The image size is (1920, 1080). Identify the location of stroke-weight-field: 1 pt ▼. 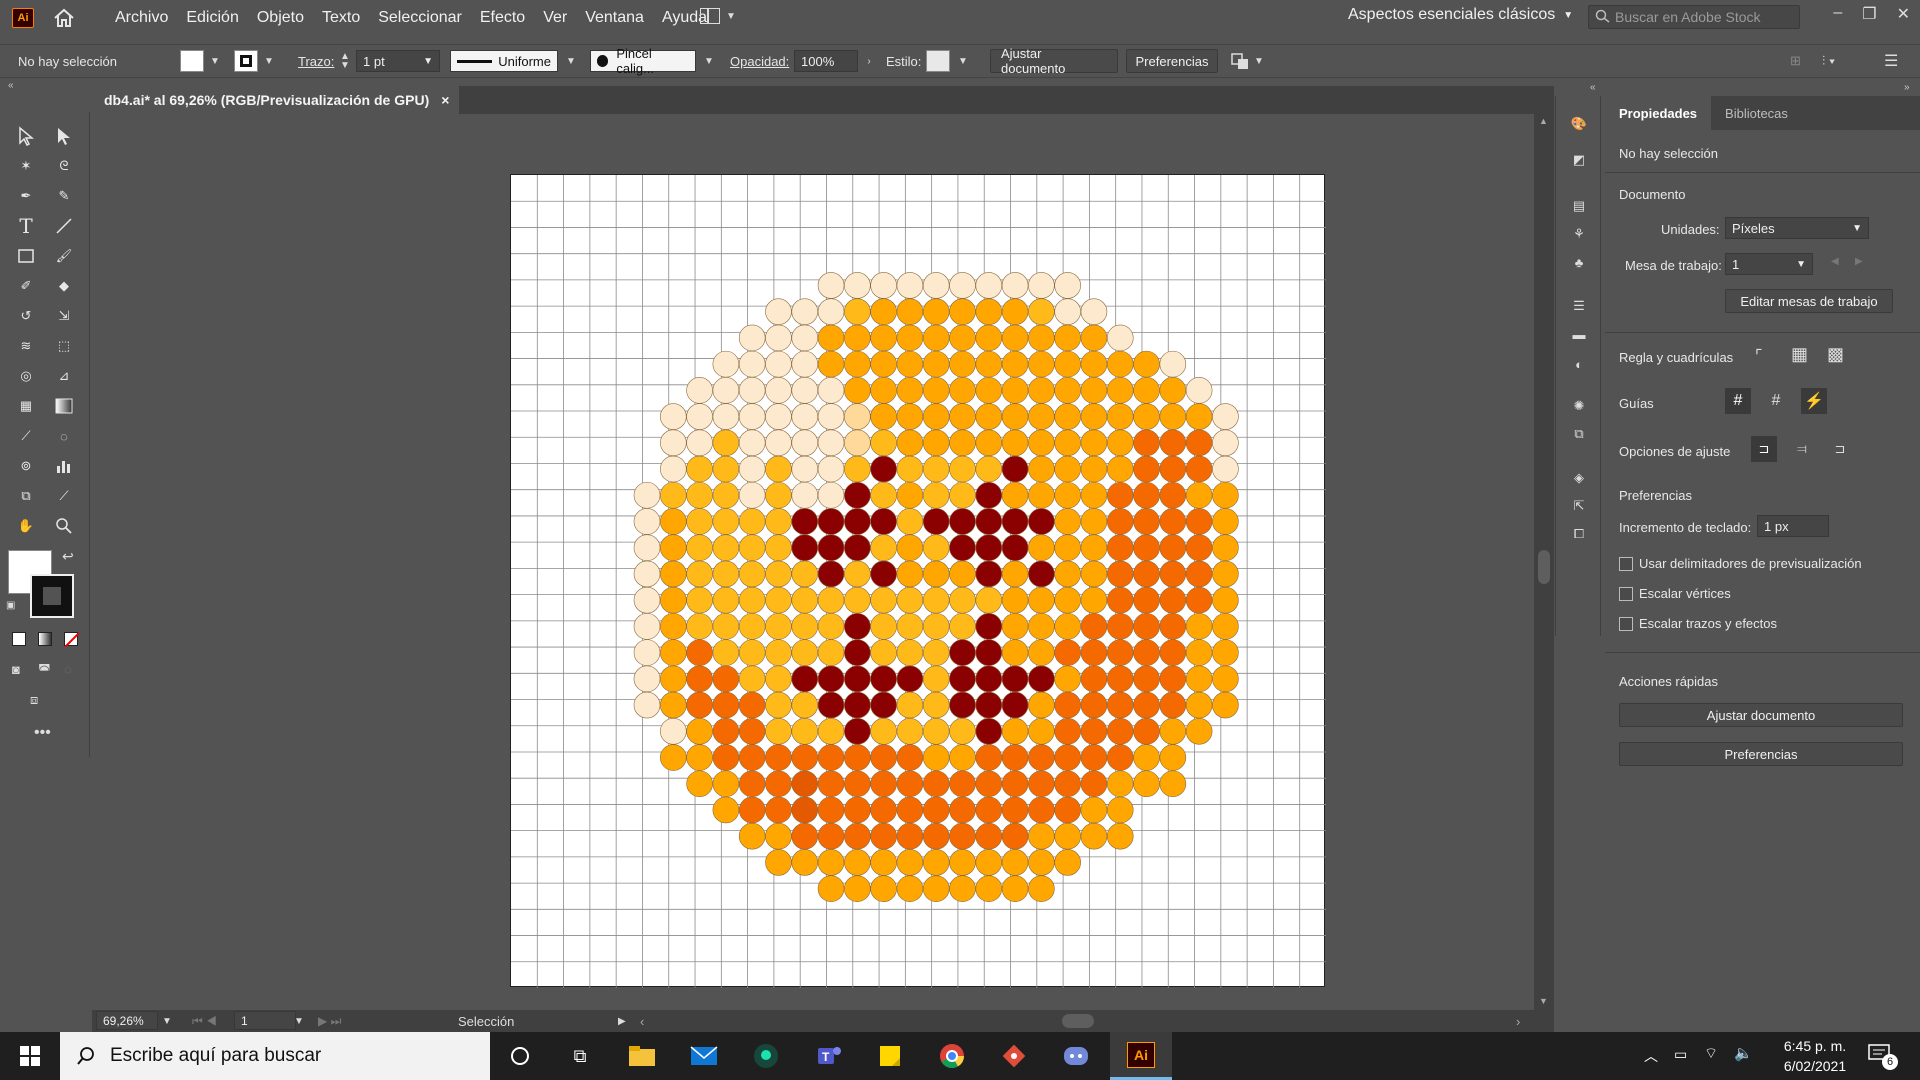
(398, 61).